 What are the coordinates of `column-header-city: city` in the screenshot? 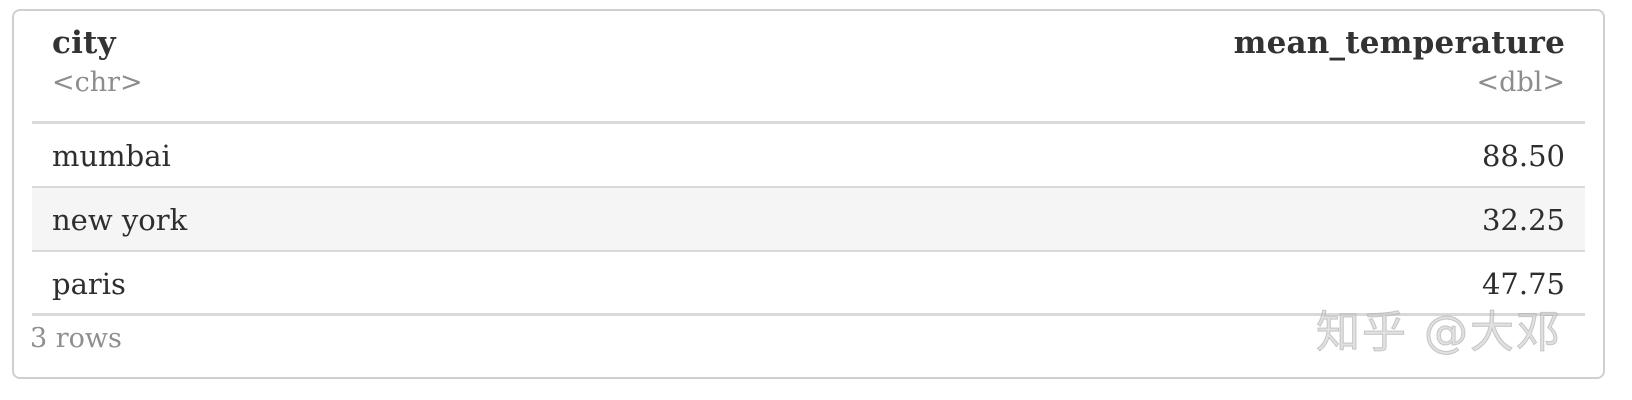 It's located at (84, 43).